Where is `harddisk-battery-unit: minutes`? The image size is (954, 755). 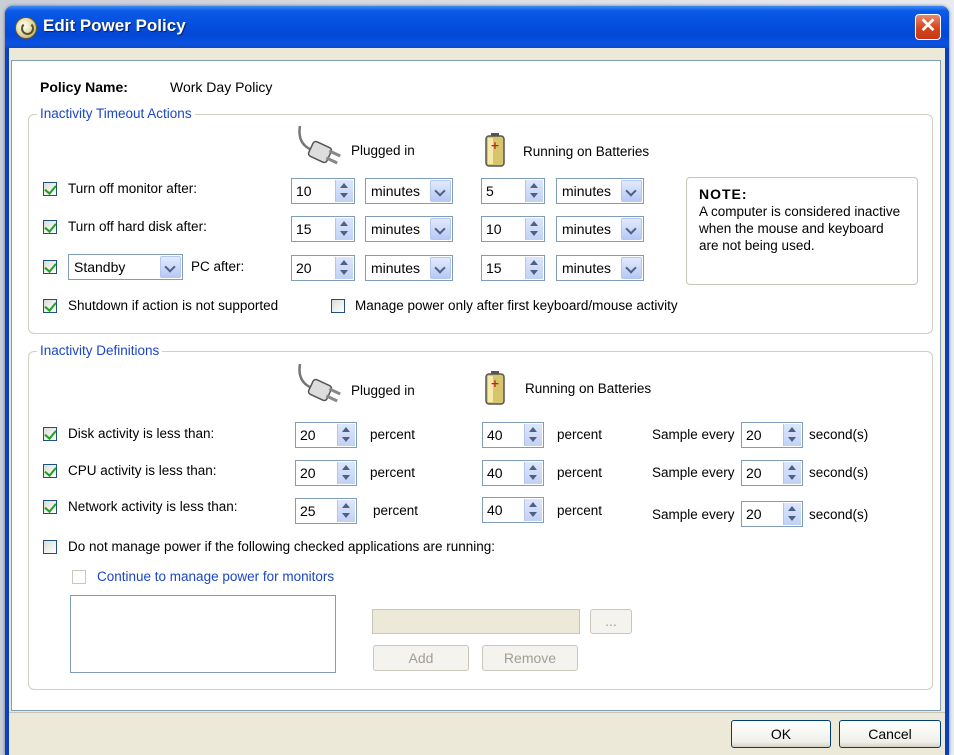 harddisk-battery-unit: minutes is located at coordinates (587, 229).